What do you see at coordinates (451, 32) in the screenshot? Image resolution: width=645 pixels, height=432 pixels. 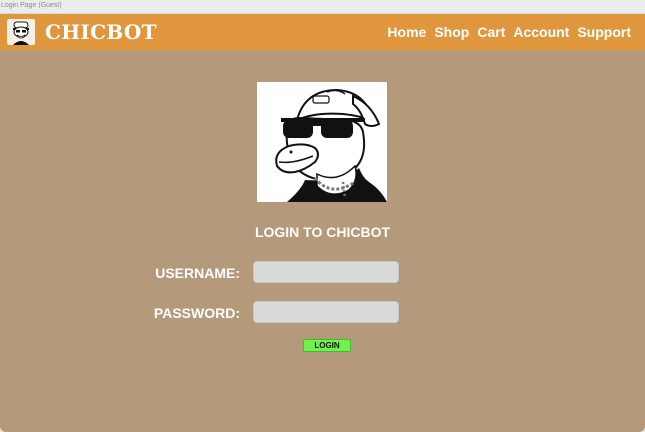 I see `nav-item-shop: Shop` at bounding box center [451, 32].